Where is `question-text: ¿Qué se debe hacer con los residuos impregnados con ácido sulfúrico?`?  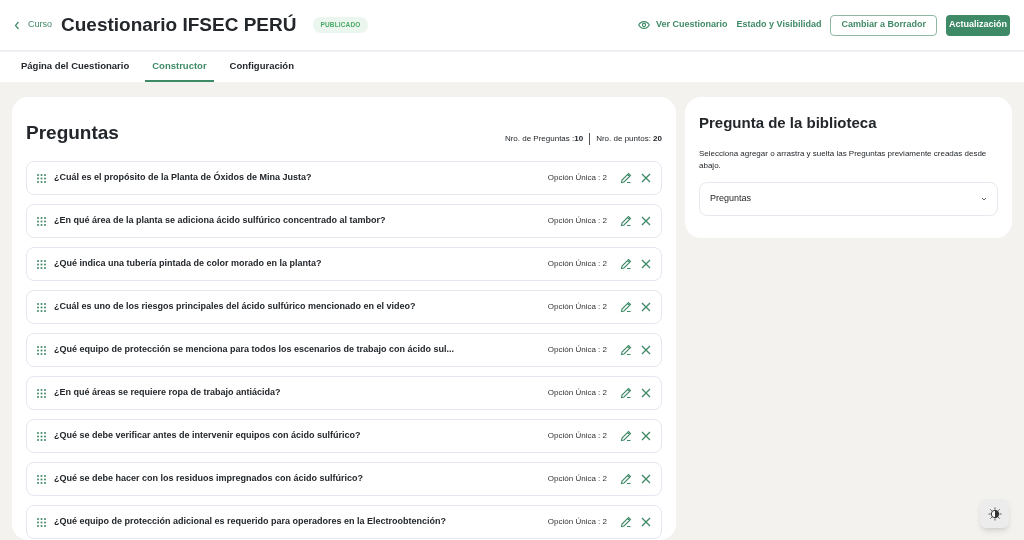 question-text: ¿Qué se debe hacer con los residuos impregnados con ácido sulfúrico? is located at coordinates (209, 479).